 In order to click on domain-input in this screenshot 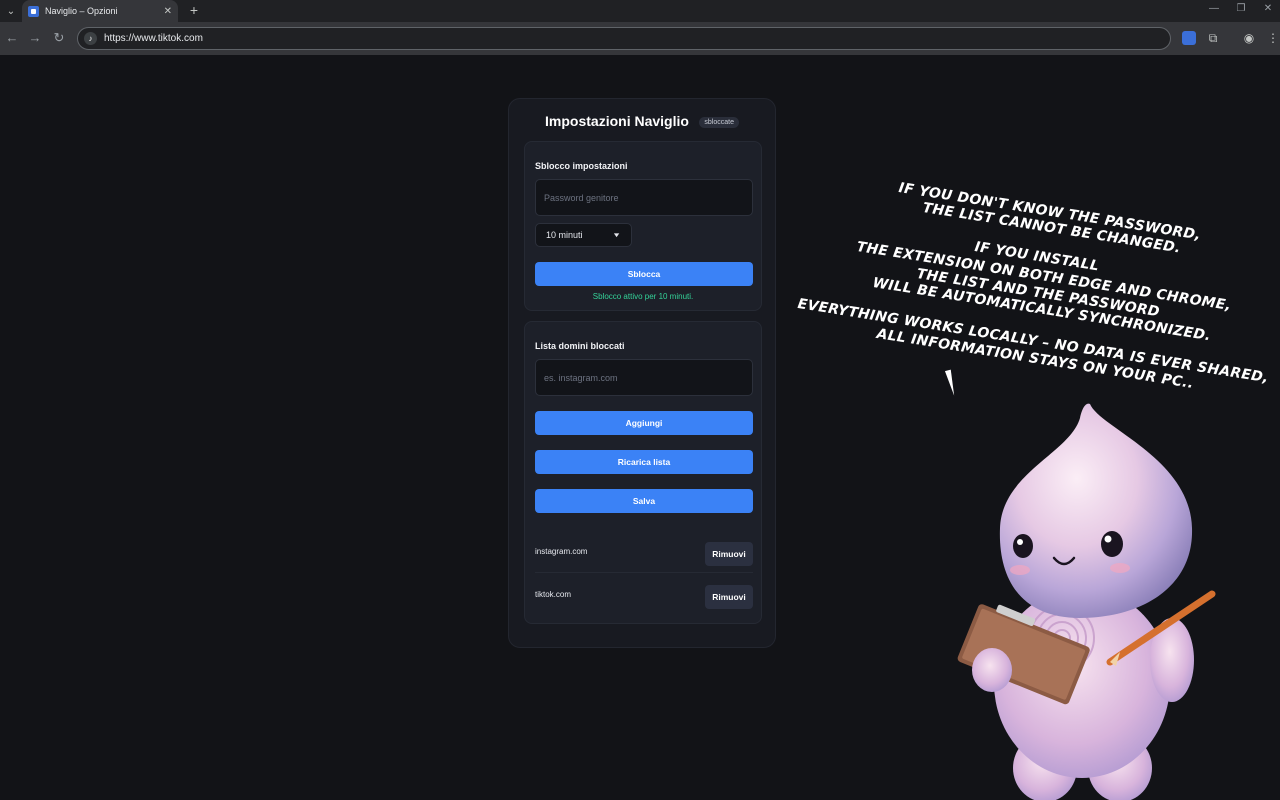, I will do `click(644, 377)`.